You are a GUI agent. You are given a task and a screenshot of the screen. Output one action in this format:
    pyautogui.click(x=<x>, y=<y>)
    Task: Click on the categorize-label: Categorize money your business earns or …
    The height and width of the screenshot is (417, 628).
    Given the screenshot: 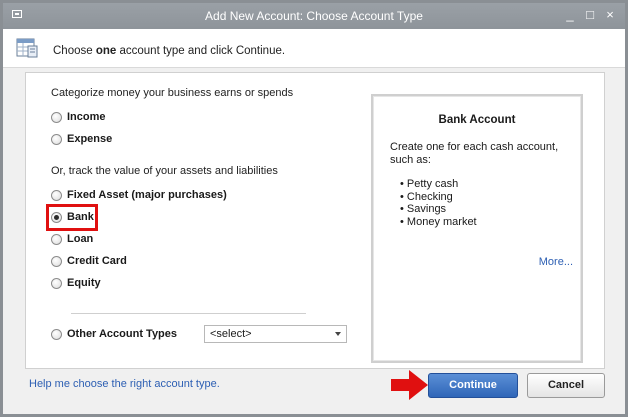 What is the action you would take?
    pyautogui.click(x=172, y=93)
    